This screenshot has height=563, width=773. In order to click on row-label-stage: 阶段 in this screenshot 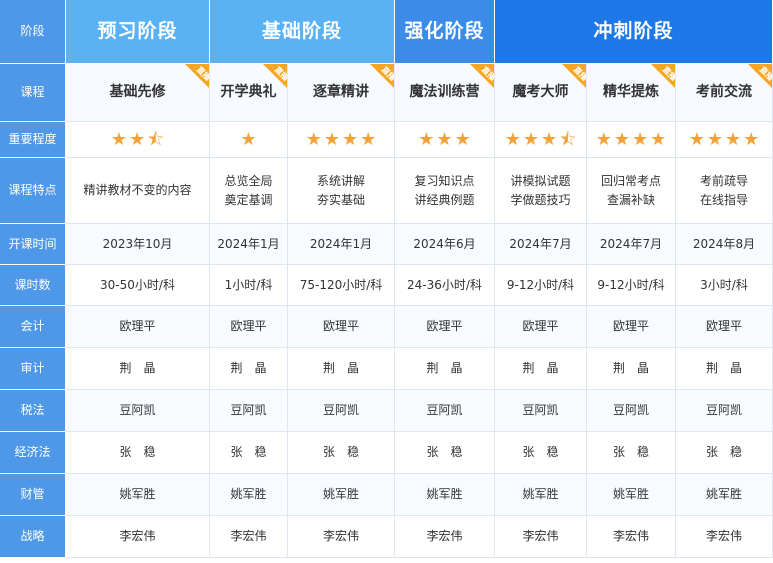, I will do `click(33, 32)`.